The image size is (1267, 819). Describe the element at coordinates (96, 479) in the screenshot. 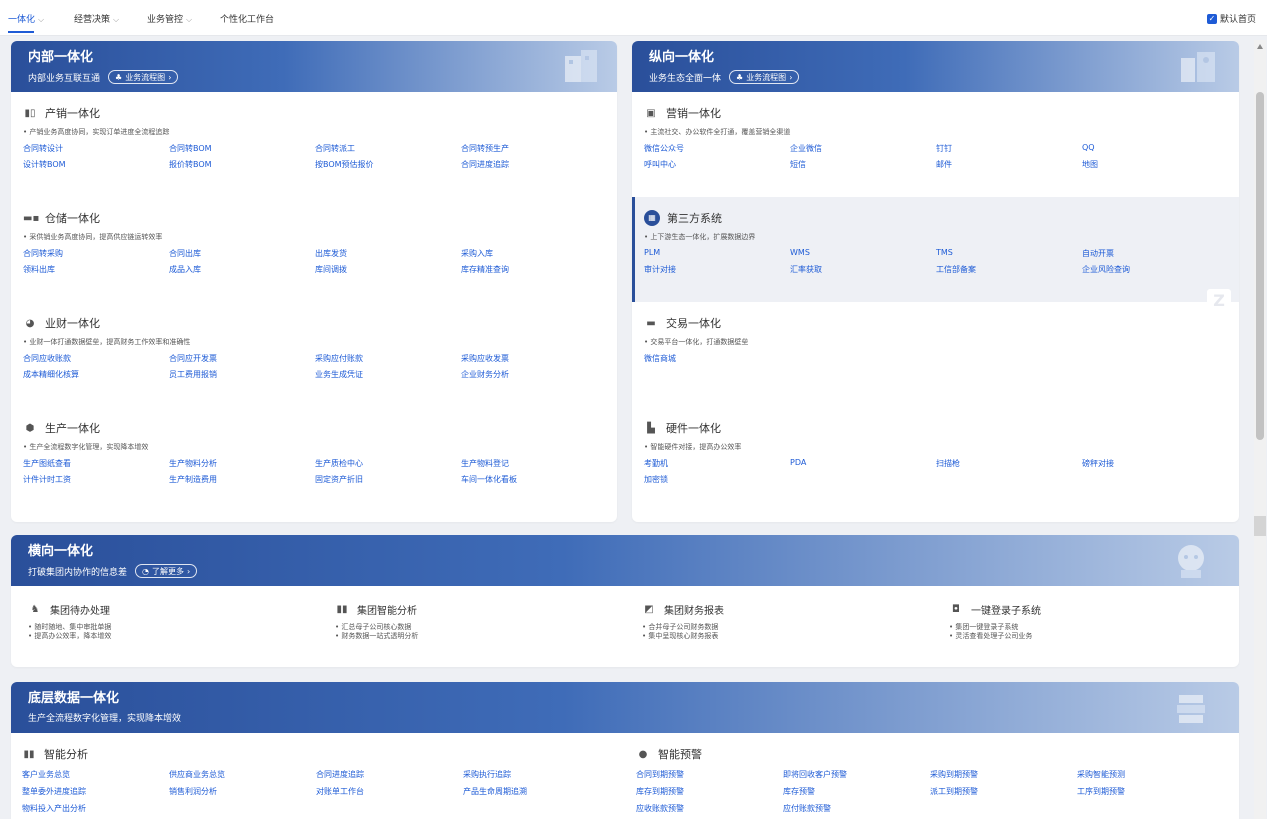

I see `feature-link: 计件计时工资` at that location.